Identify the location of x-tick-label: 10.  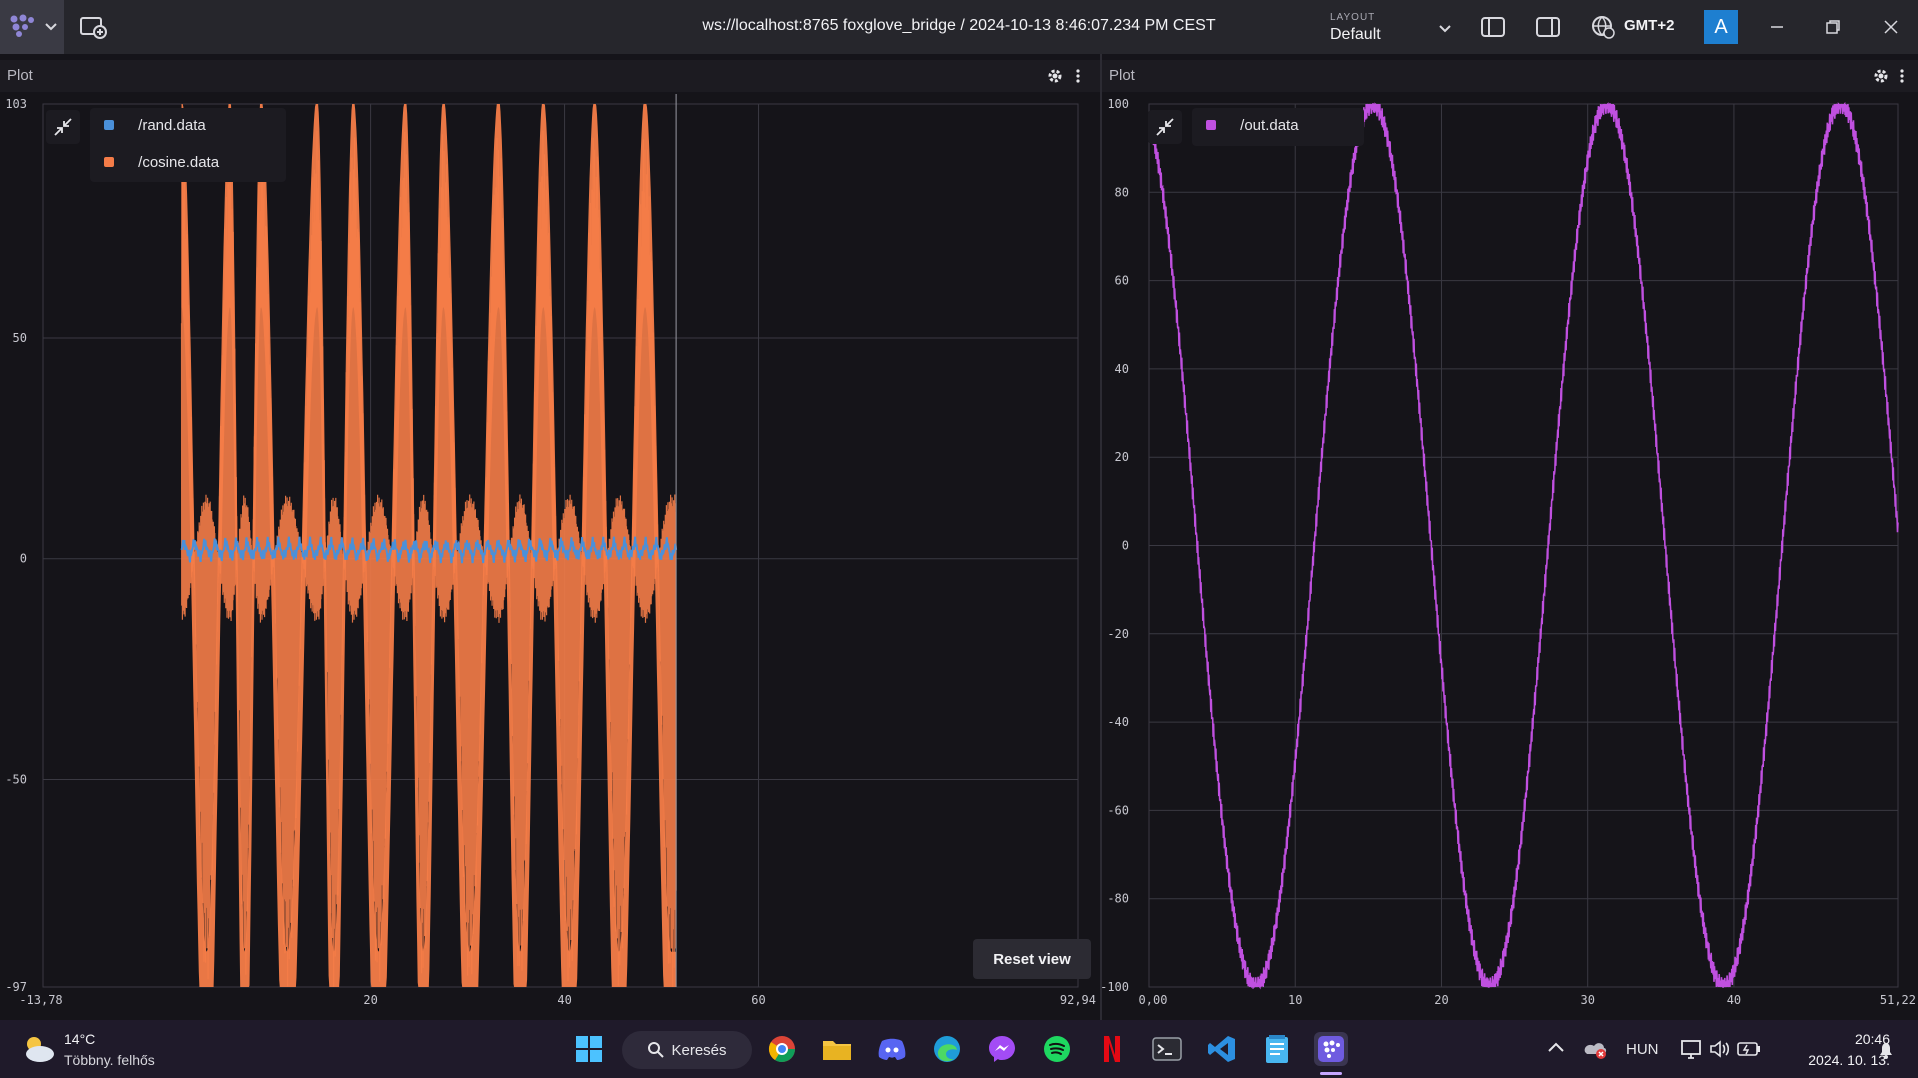
(1295, 1000).